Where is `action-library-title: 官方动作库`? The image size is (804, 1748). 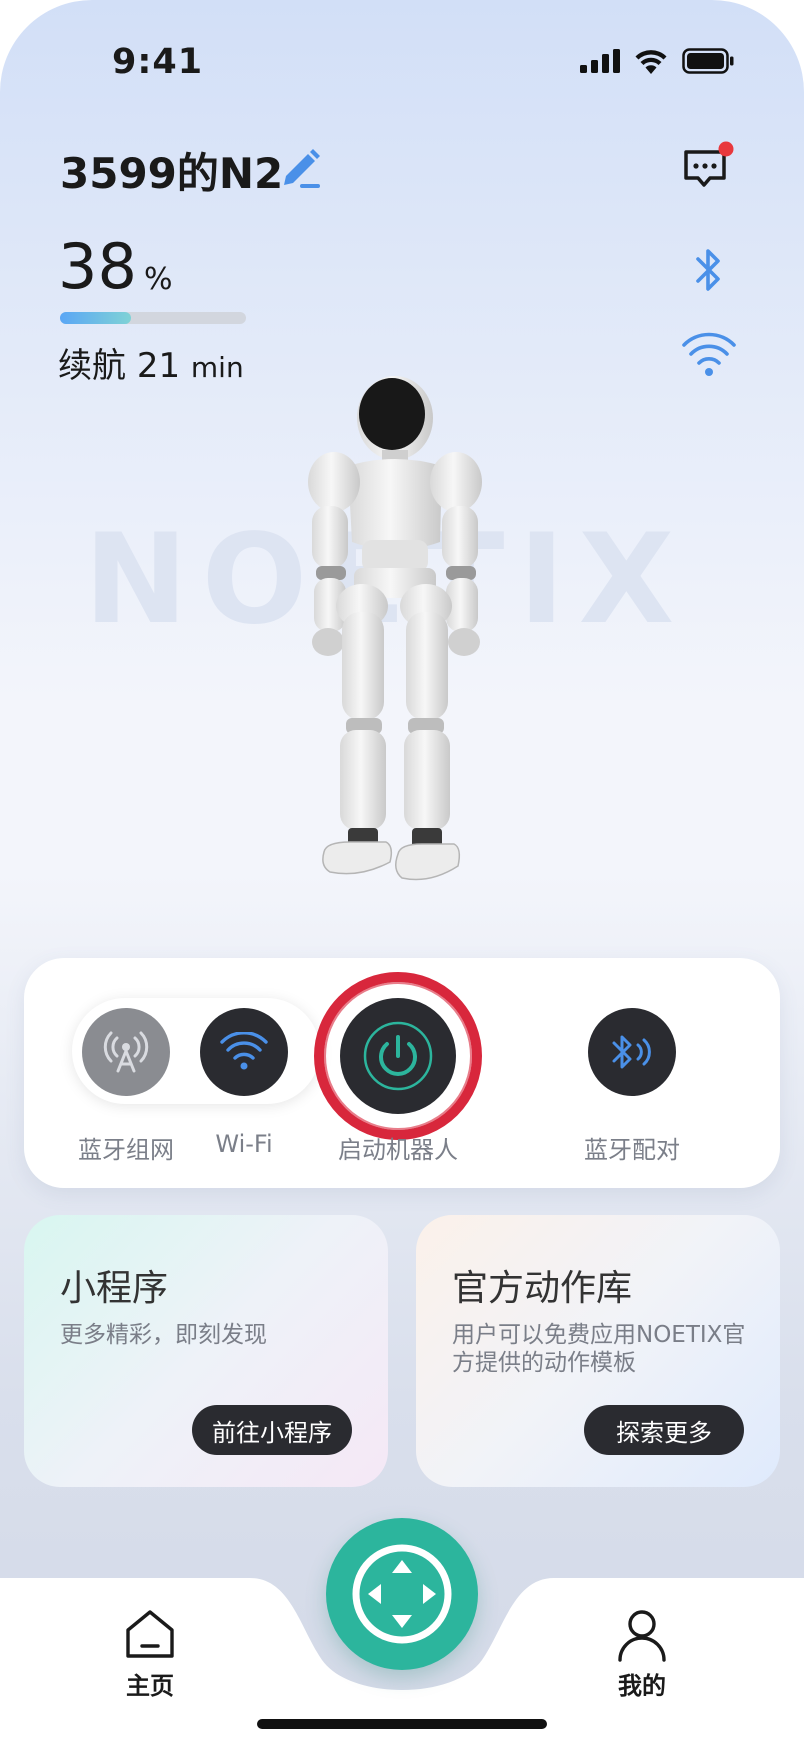 action-library-title: 官方动作库 is located at coordinates (542, 1288).